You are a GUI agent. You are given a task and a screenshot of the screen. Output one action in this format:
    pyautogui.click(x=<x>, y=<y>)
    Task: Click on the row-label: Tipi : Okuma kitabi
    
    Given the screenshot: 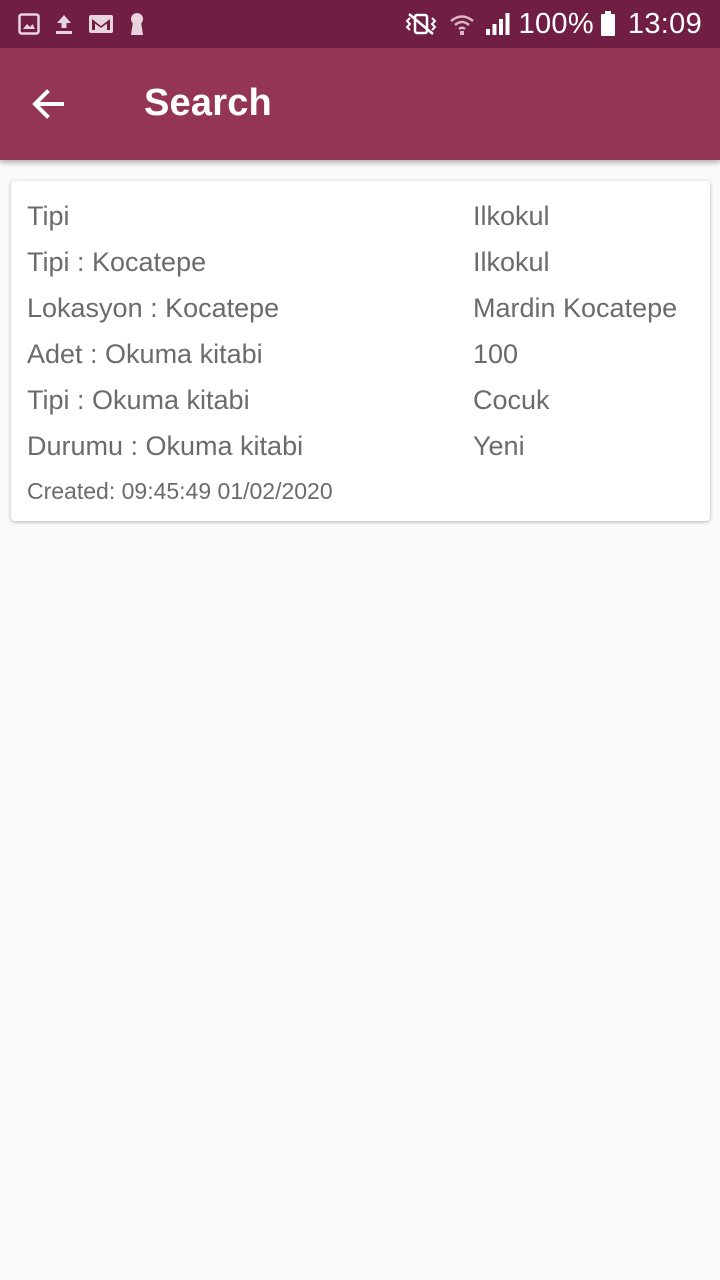 What is the action you would take?
    pyautogui.click(x=138, y=400)
    